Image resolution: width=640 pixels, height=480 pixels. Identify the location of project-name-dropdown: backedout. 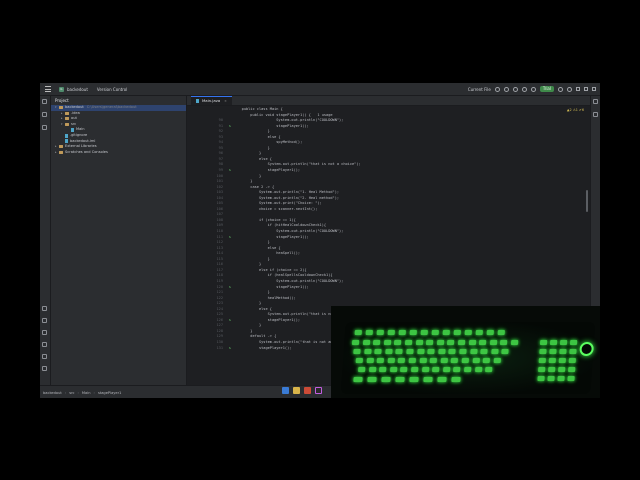
(77, 89).